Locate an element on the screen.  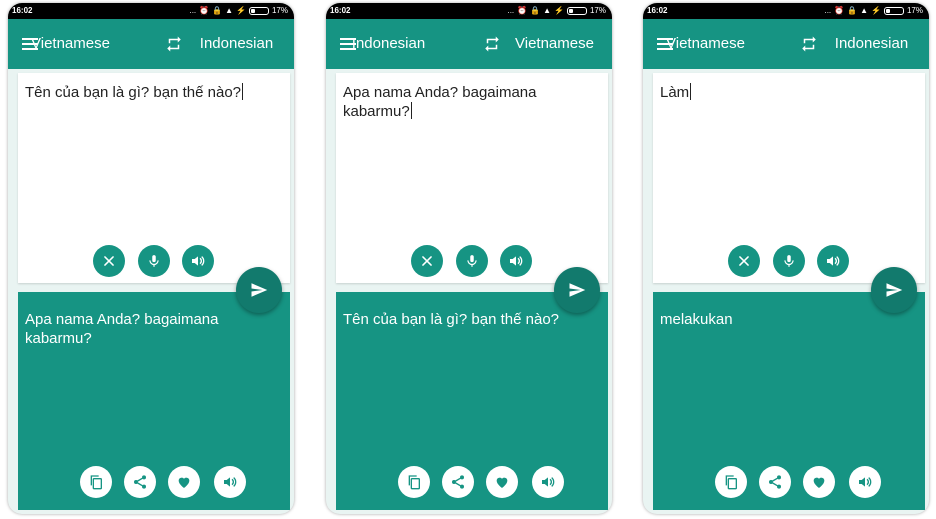
output-text: Tên của bạn là gì? bạn thế nào? is located at coordinates (451, 319).